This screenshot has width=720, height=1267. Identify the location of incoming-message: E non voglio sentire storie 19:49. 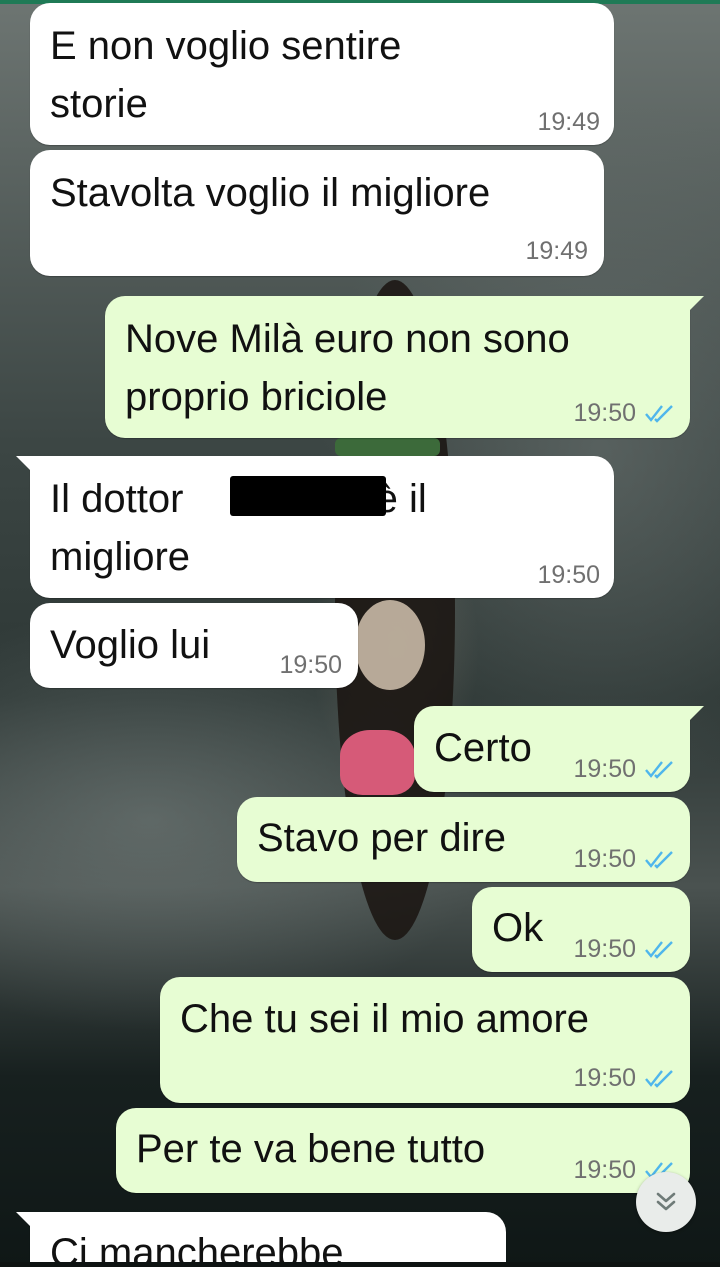
(322, 74).